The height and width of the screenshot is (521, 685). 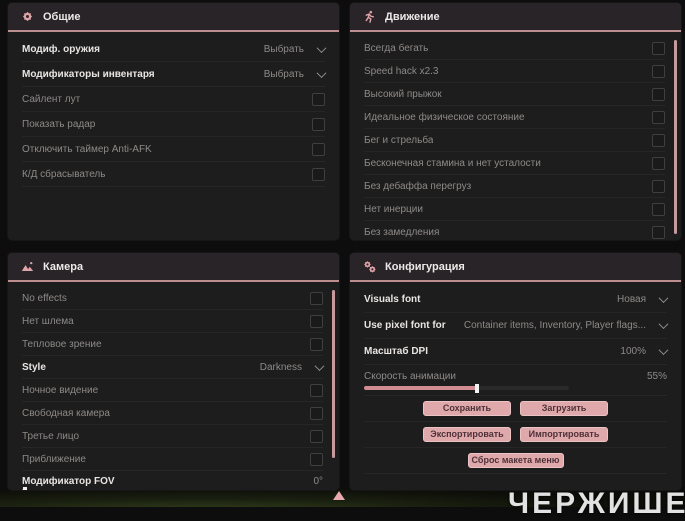 I want to click on visuals-font-dropdown: Новая, so click(x=643, y=299).